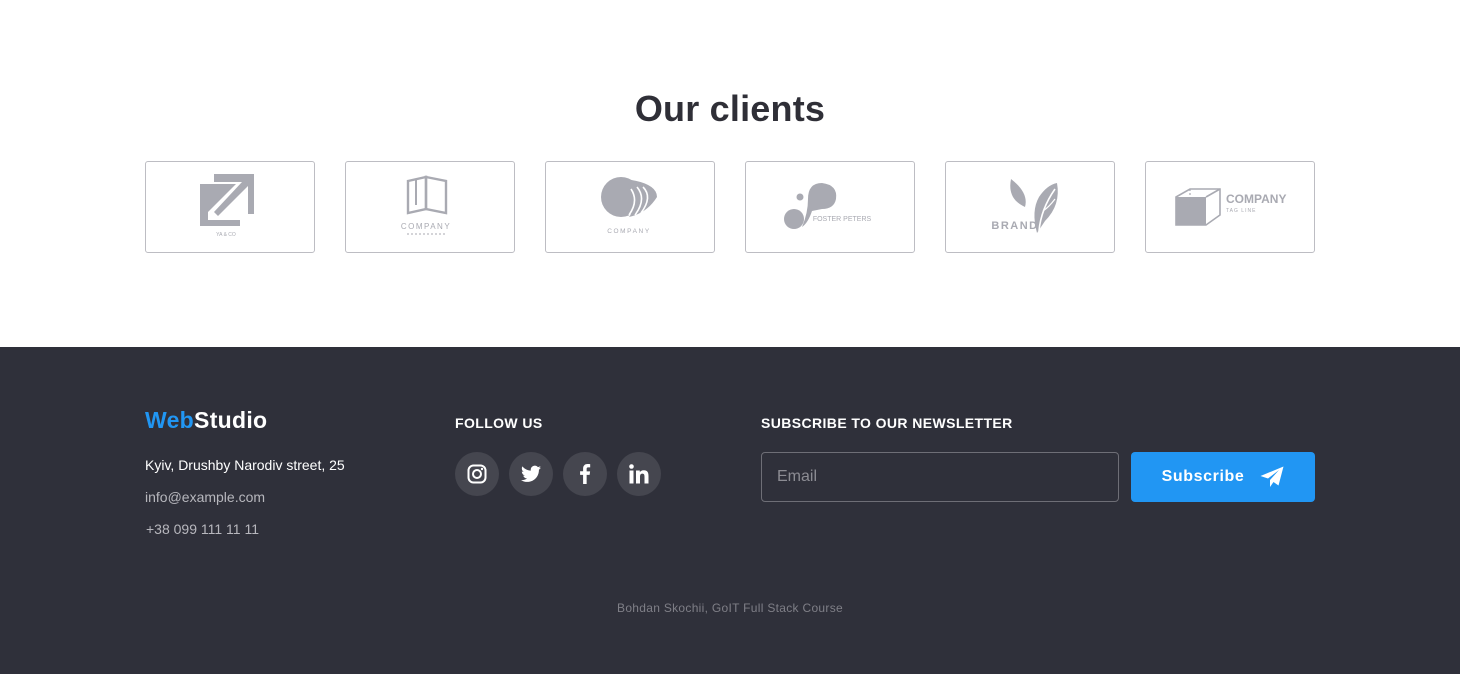 Image resolution: width=1460 pixels, height=674 pixels. Describe the element at coordinates (231, 420) in the screenshot. I see `brand-part-studio: Studio` at that location.